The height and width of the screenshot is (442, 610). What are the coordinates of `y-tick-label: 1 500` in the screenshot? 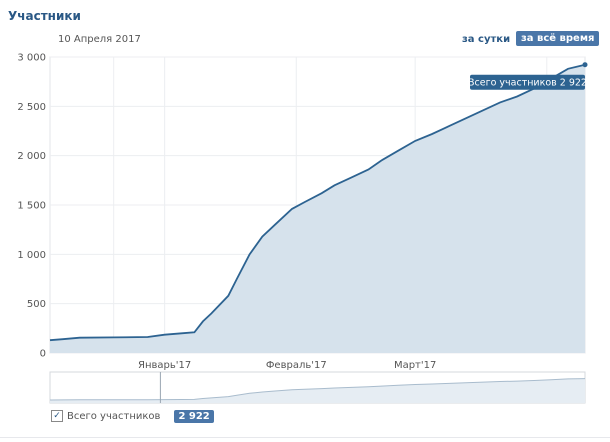 It's located at (31, 206).